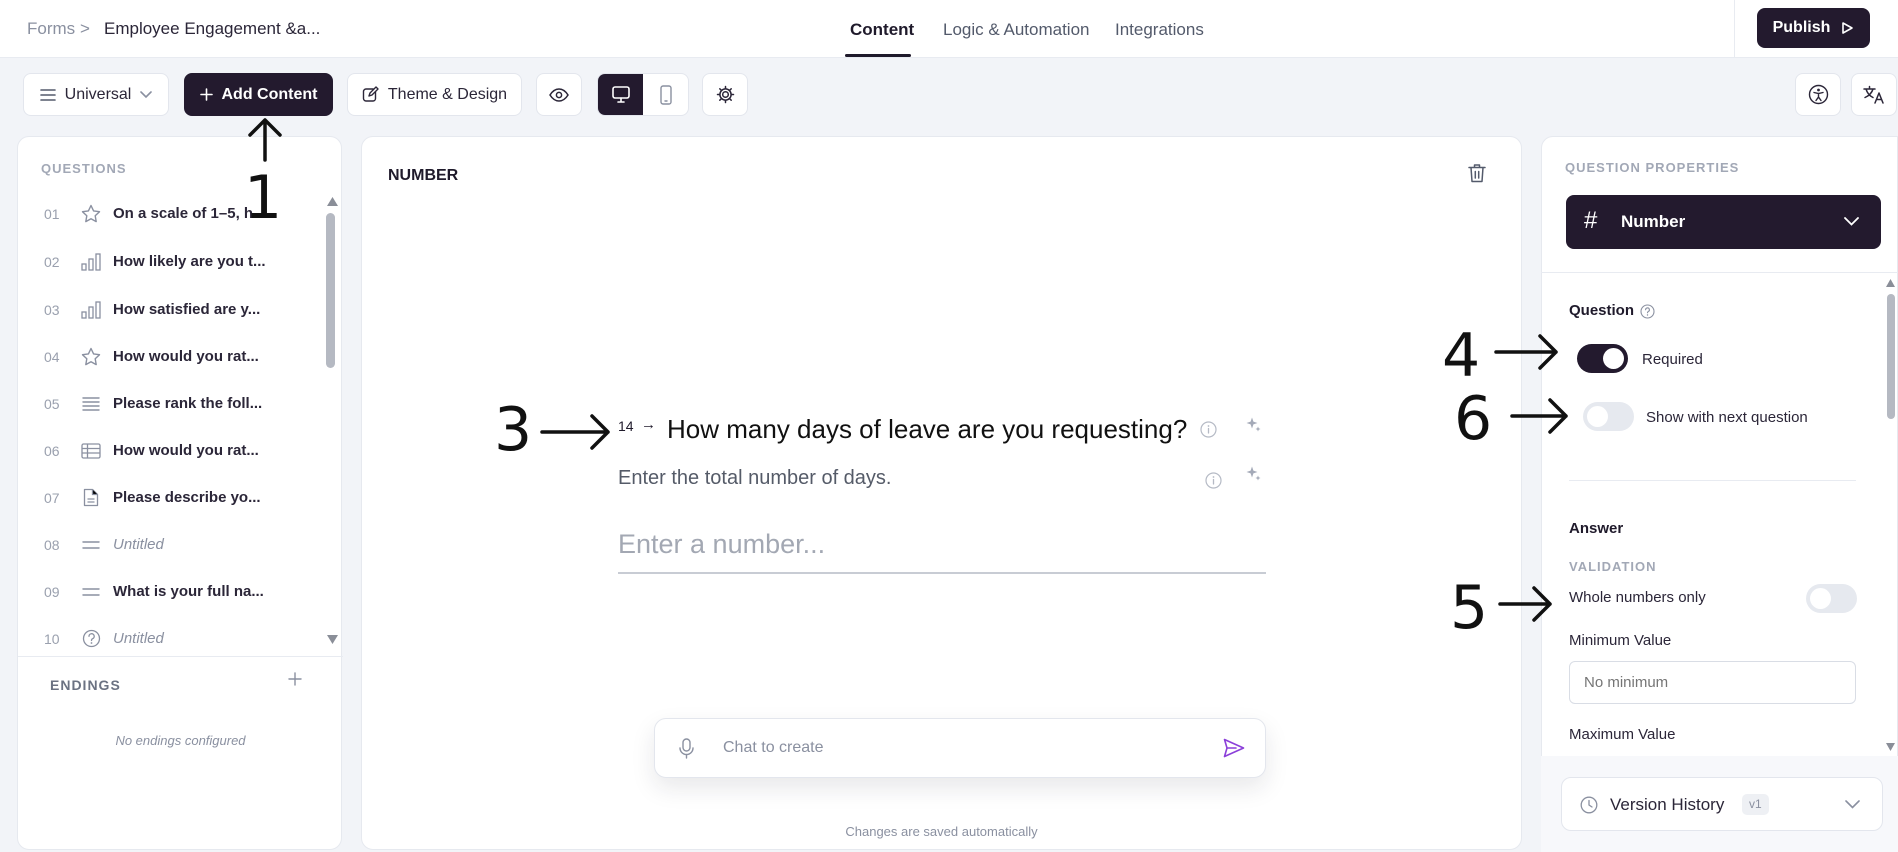 This screenshot has height=852, width=1898. Describe the element at coordinates (1813, 28) in the screenshot. I see `publish-button: Publish` at that location.